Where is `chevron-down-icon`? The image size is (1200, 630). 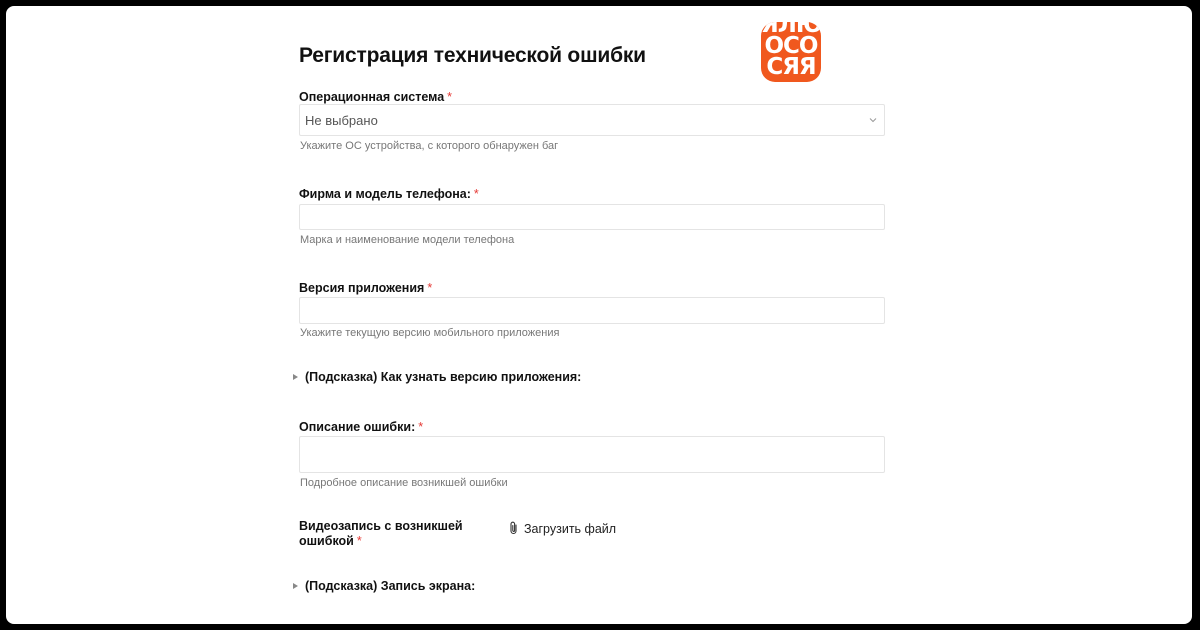 chevron-down-icon is located at coordinates (873, 120).